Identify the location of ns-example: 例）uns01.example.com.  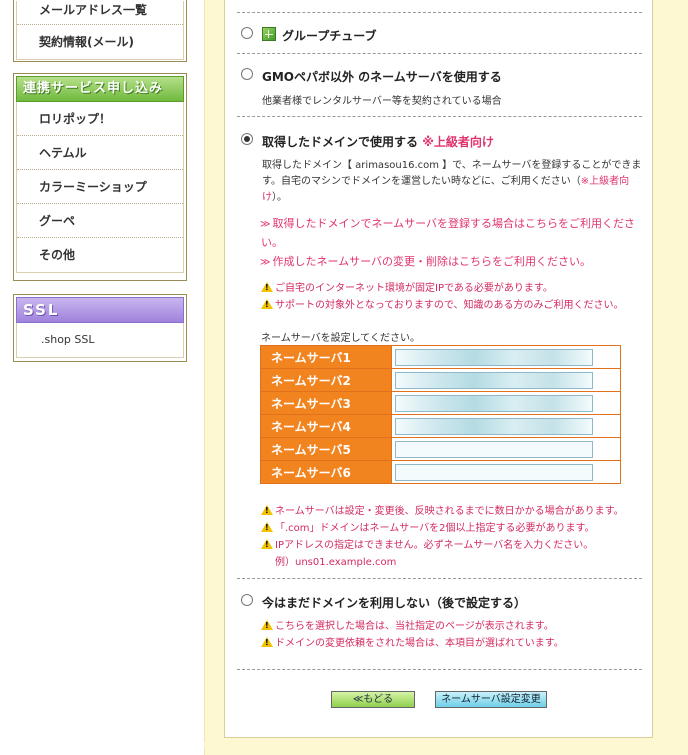
(336, 562).